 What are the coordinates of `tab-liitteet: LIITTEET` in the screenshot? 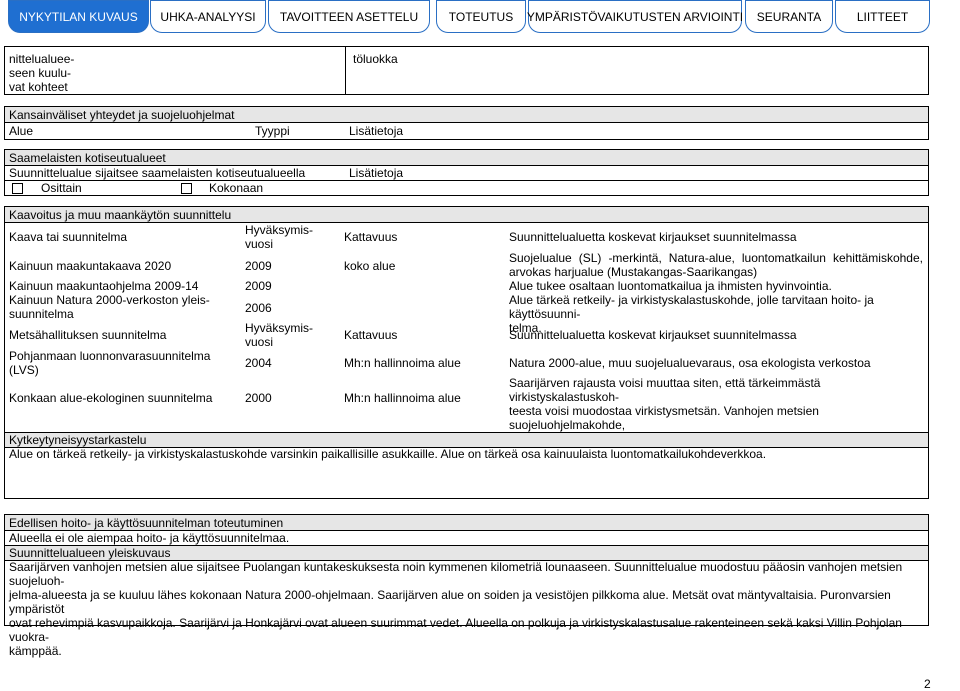 It's located at (882, 16).